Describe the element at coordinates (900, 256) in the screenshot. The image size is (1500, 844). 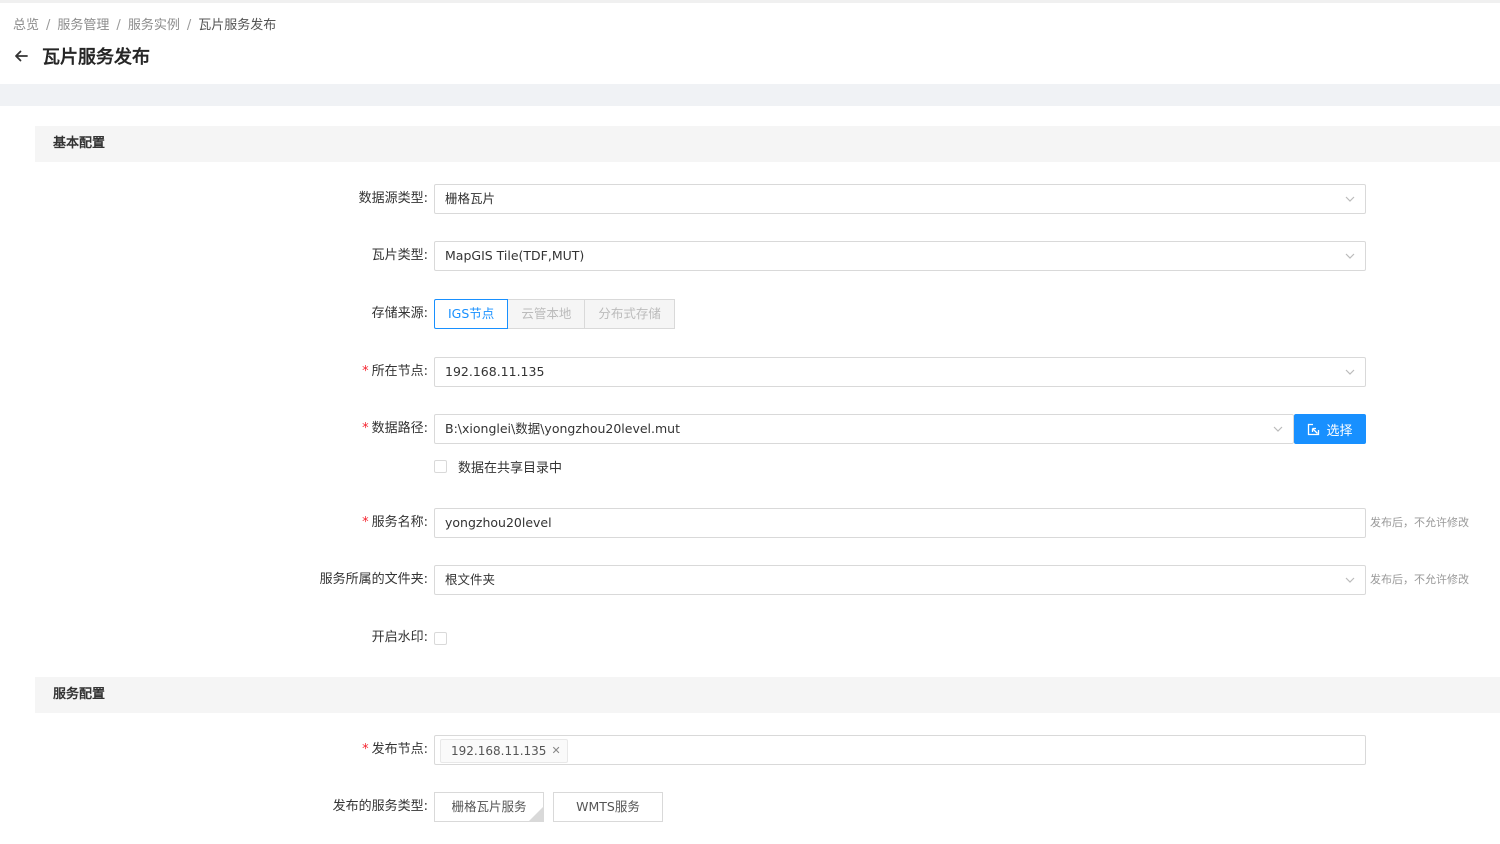
I see `tile-type-select: MapGIS Tile(TDF,MUT)` at that location.